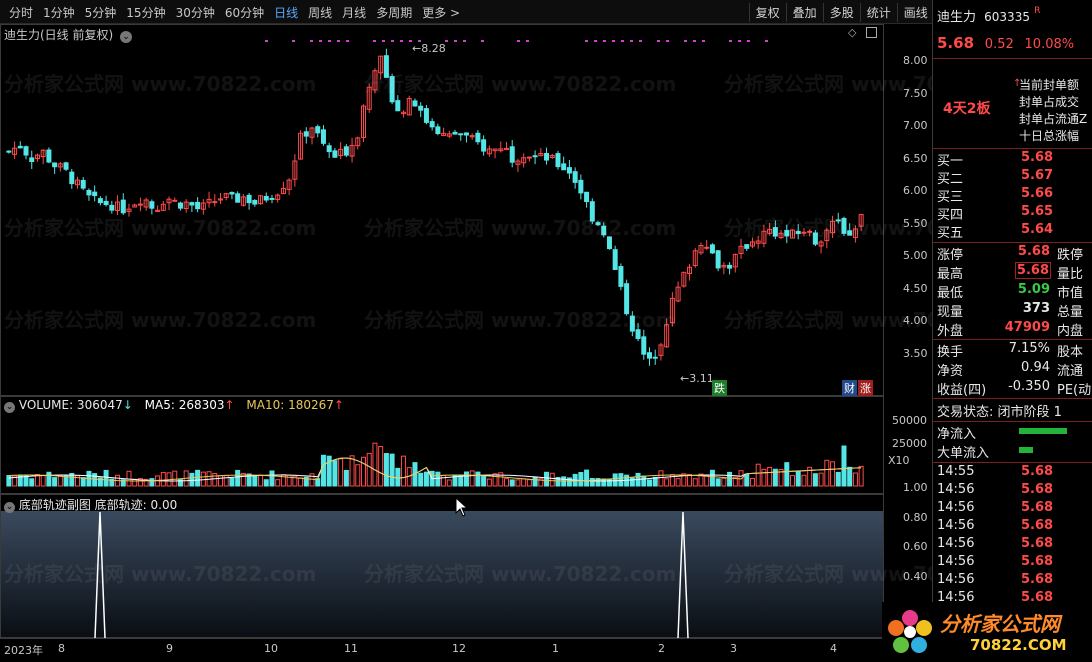  I want to click on toolbar-action-button: 统计, so click(878, 12).